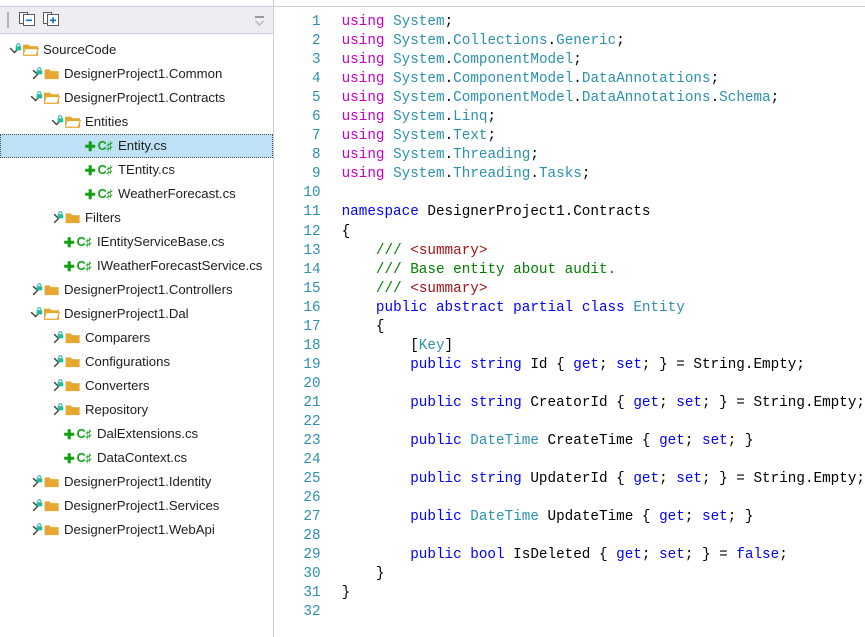 The image size is (865, 637). Describe the element at coordinates (312, 517) in the screenshot. I see `line-number: 27` at that location.